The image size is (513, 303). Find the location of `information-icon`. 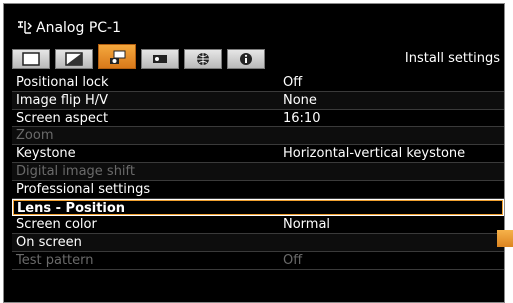

information-icon is located at coordinates (246, 59).